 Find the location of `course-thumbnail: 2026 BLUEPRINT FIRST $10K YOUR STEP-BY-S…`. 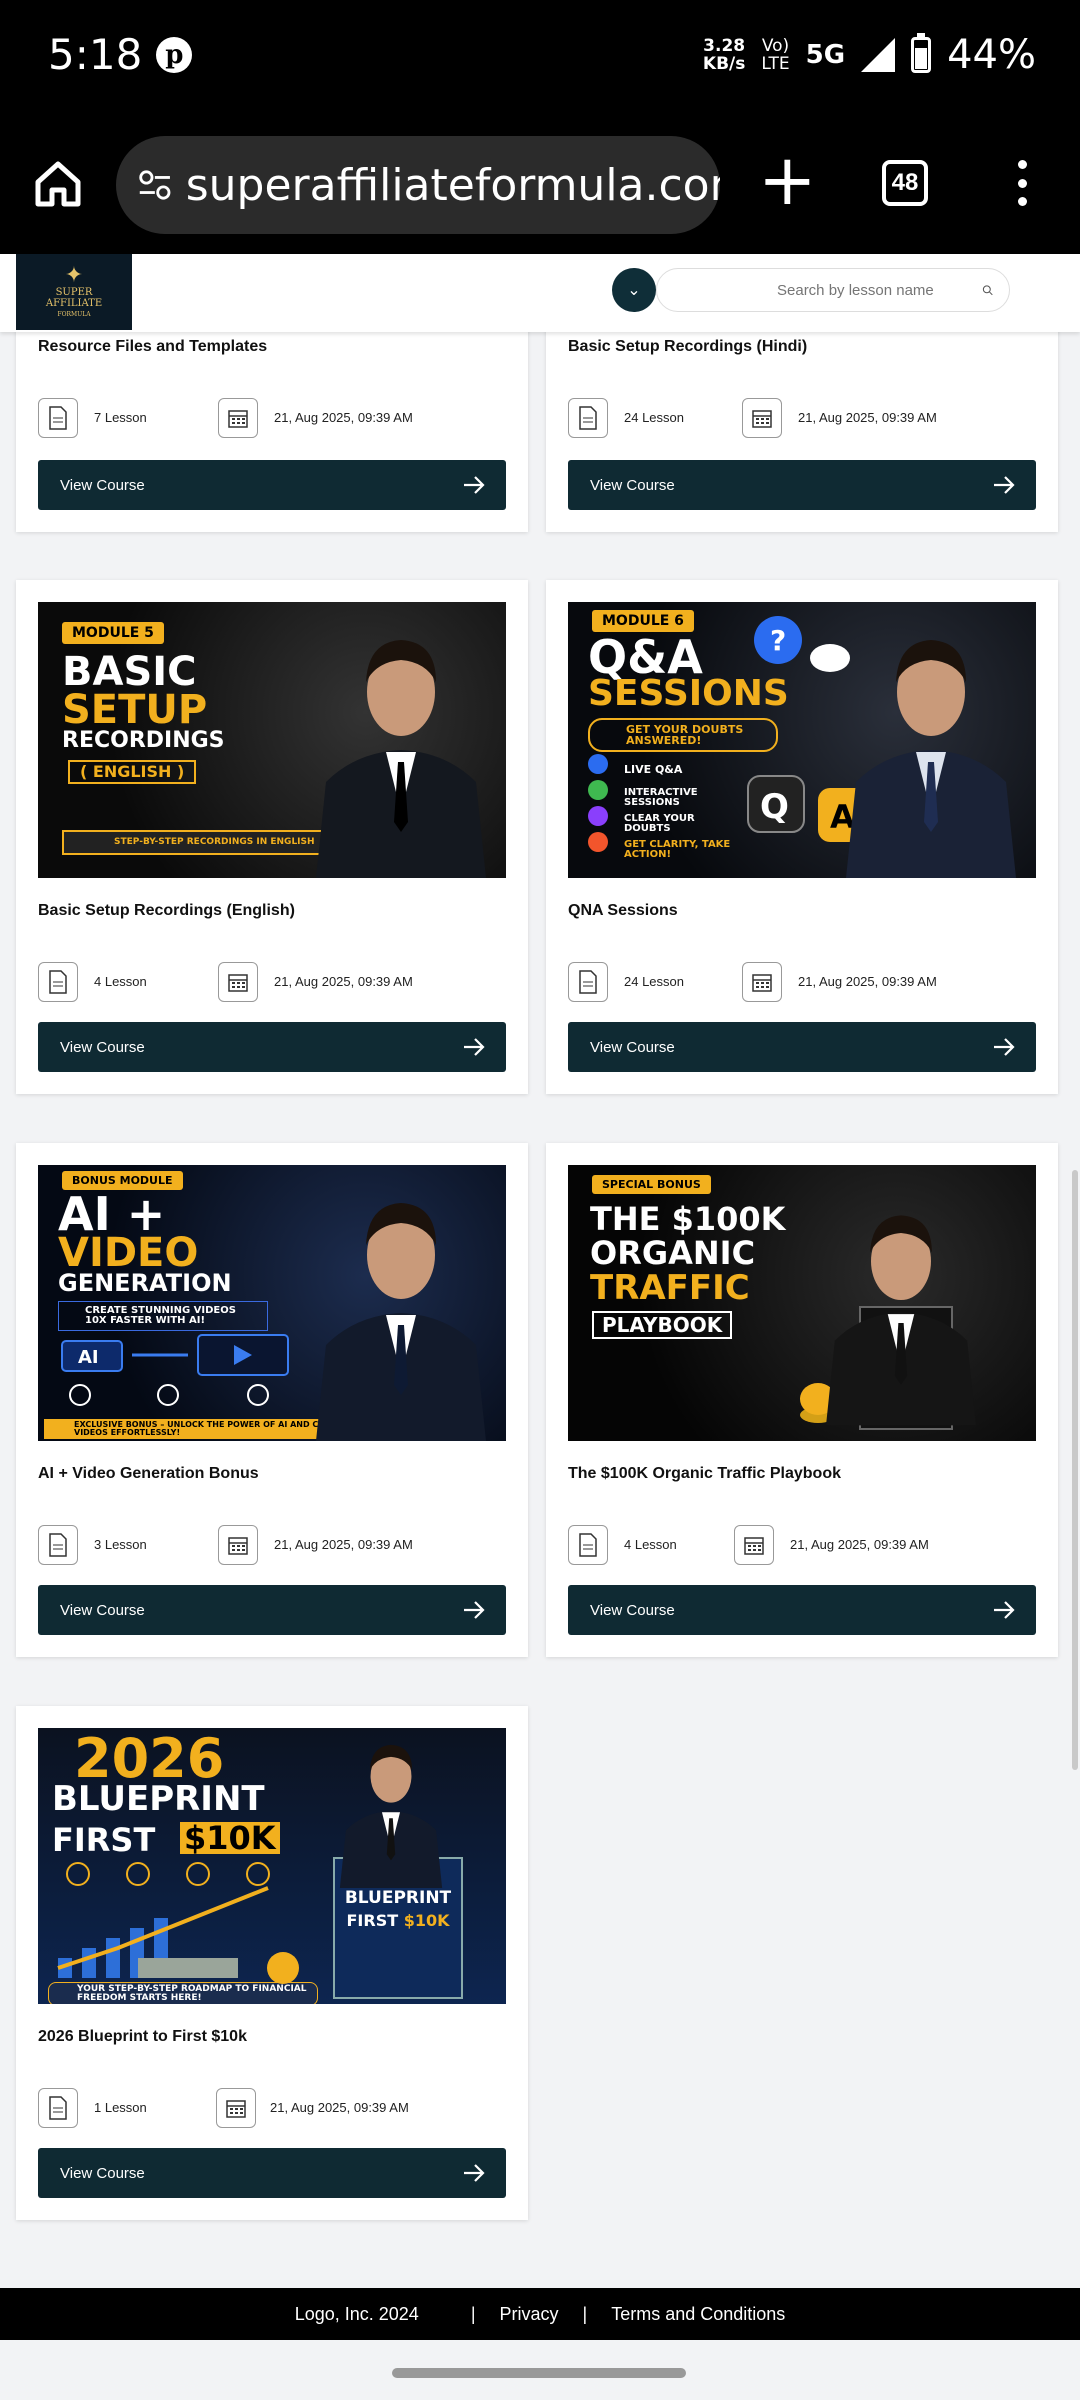

course-thumbnail: 2026 BLUEPRINT FIRST $10K YOUR STEP-BY-S… is located at coordinates (272, 1866).